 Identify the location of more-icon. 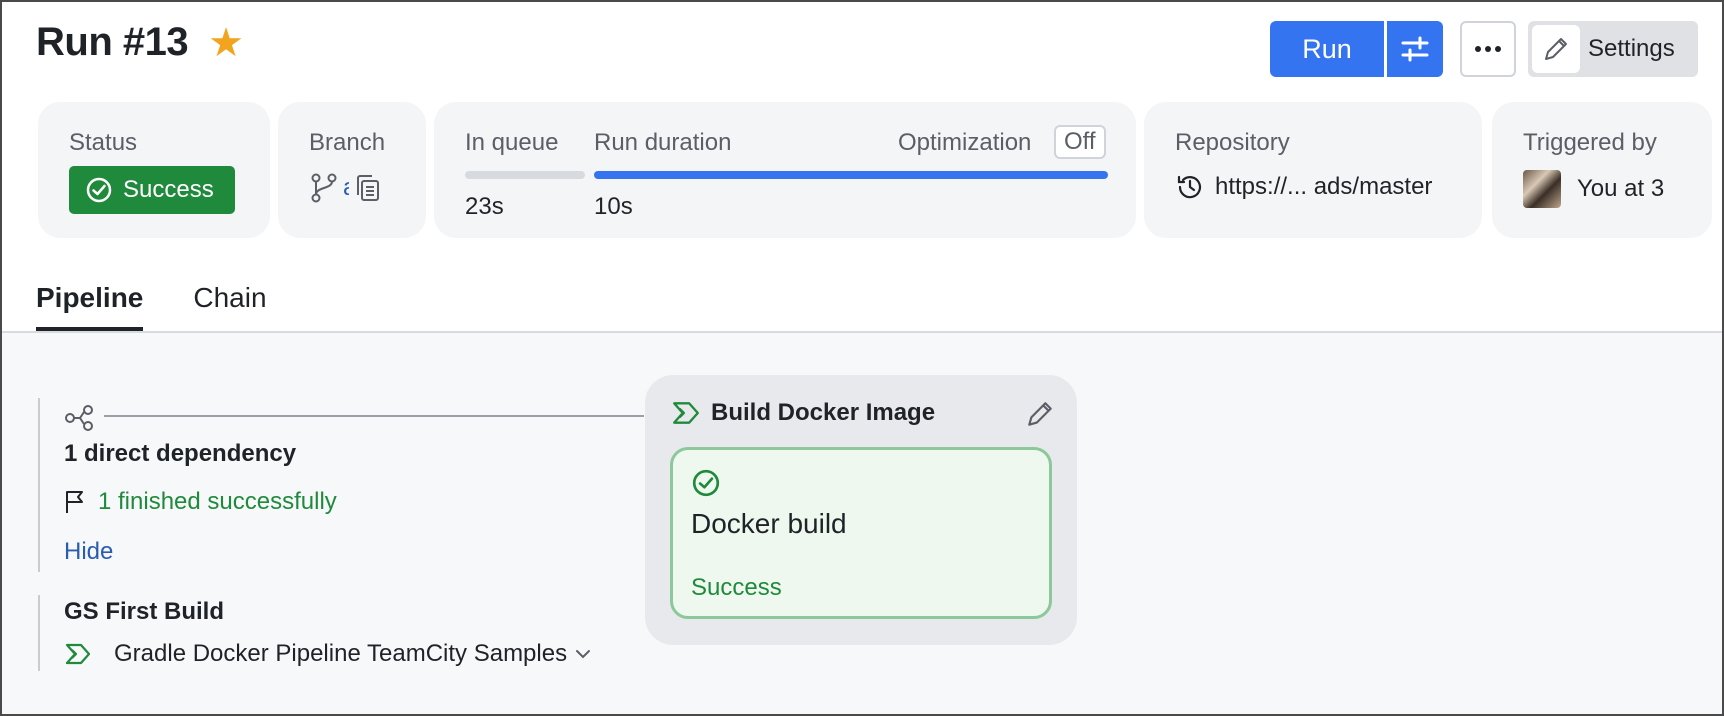
(1488, 49).